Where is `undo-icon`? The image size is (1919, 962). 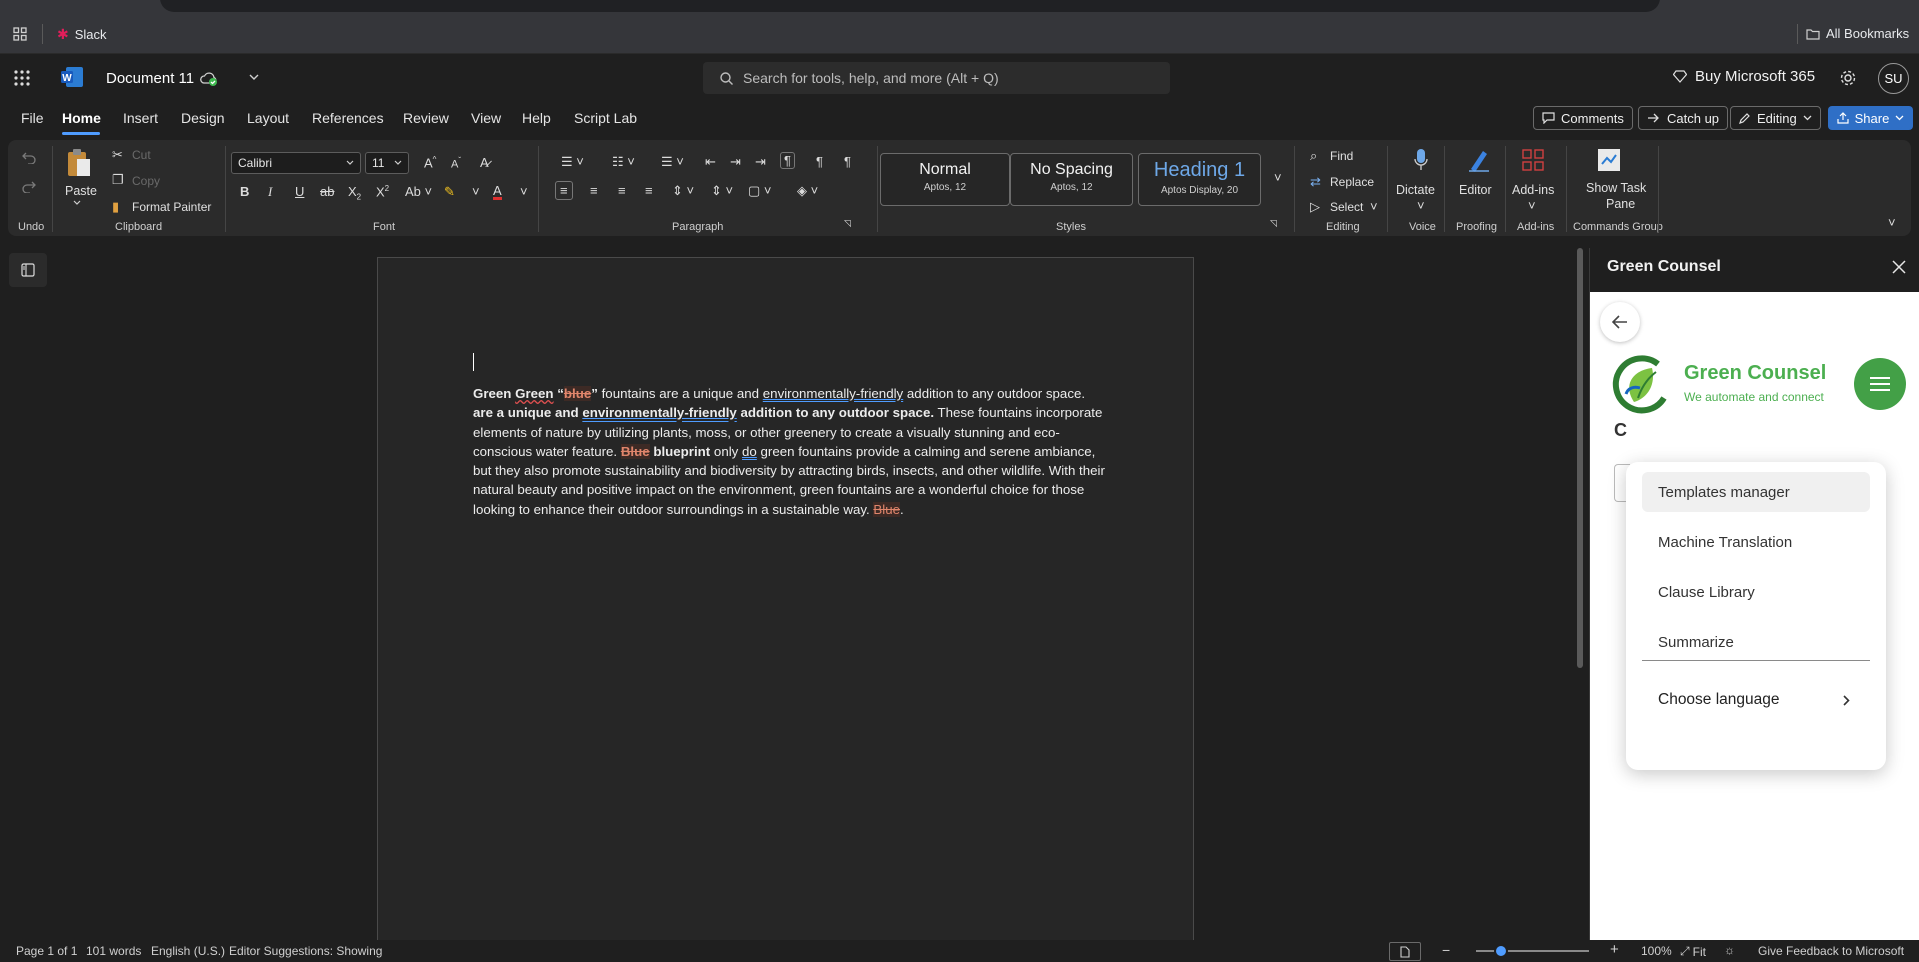
undo-icon is located at coordinates (29, 158).